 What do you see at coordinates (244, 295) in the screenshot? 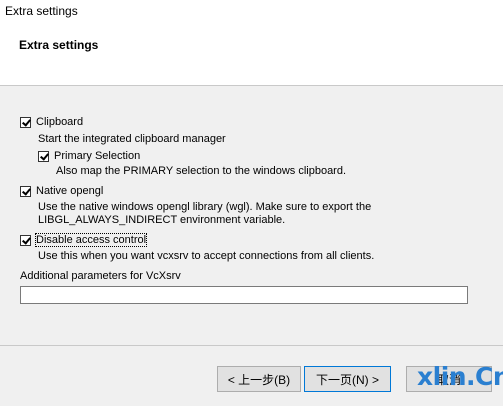
I see `additional-parameters-input` at bounding box center [244, 295].